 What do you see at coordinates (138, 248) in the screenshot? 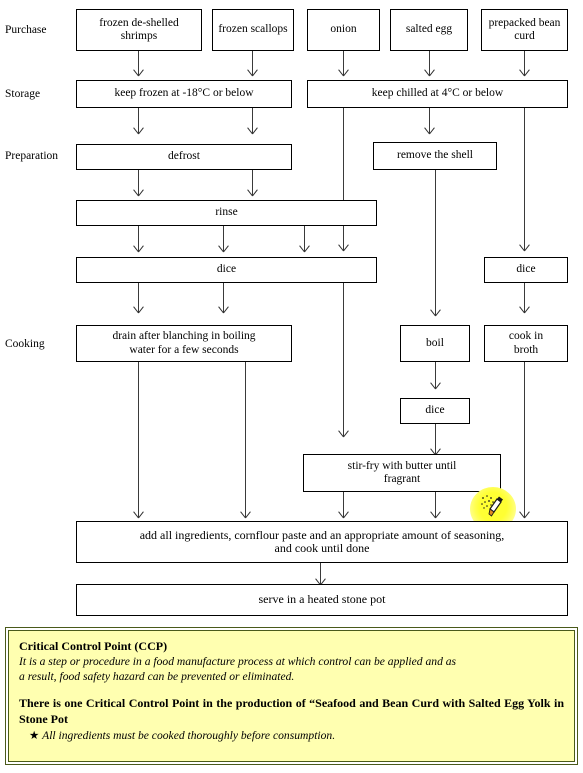
I see `arrow-head-rinse-to-dice-a` at bounding box center [138, 248].